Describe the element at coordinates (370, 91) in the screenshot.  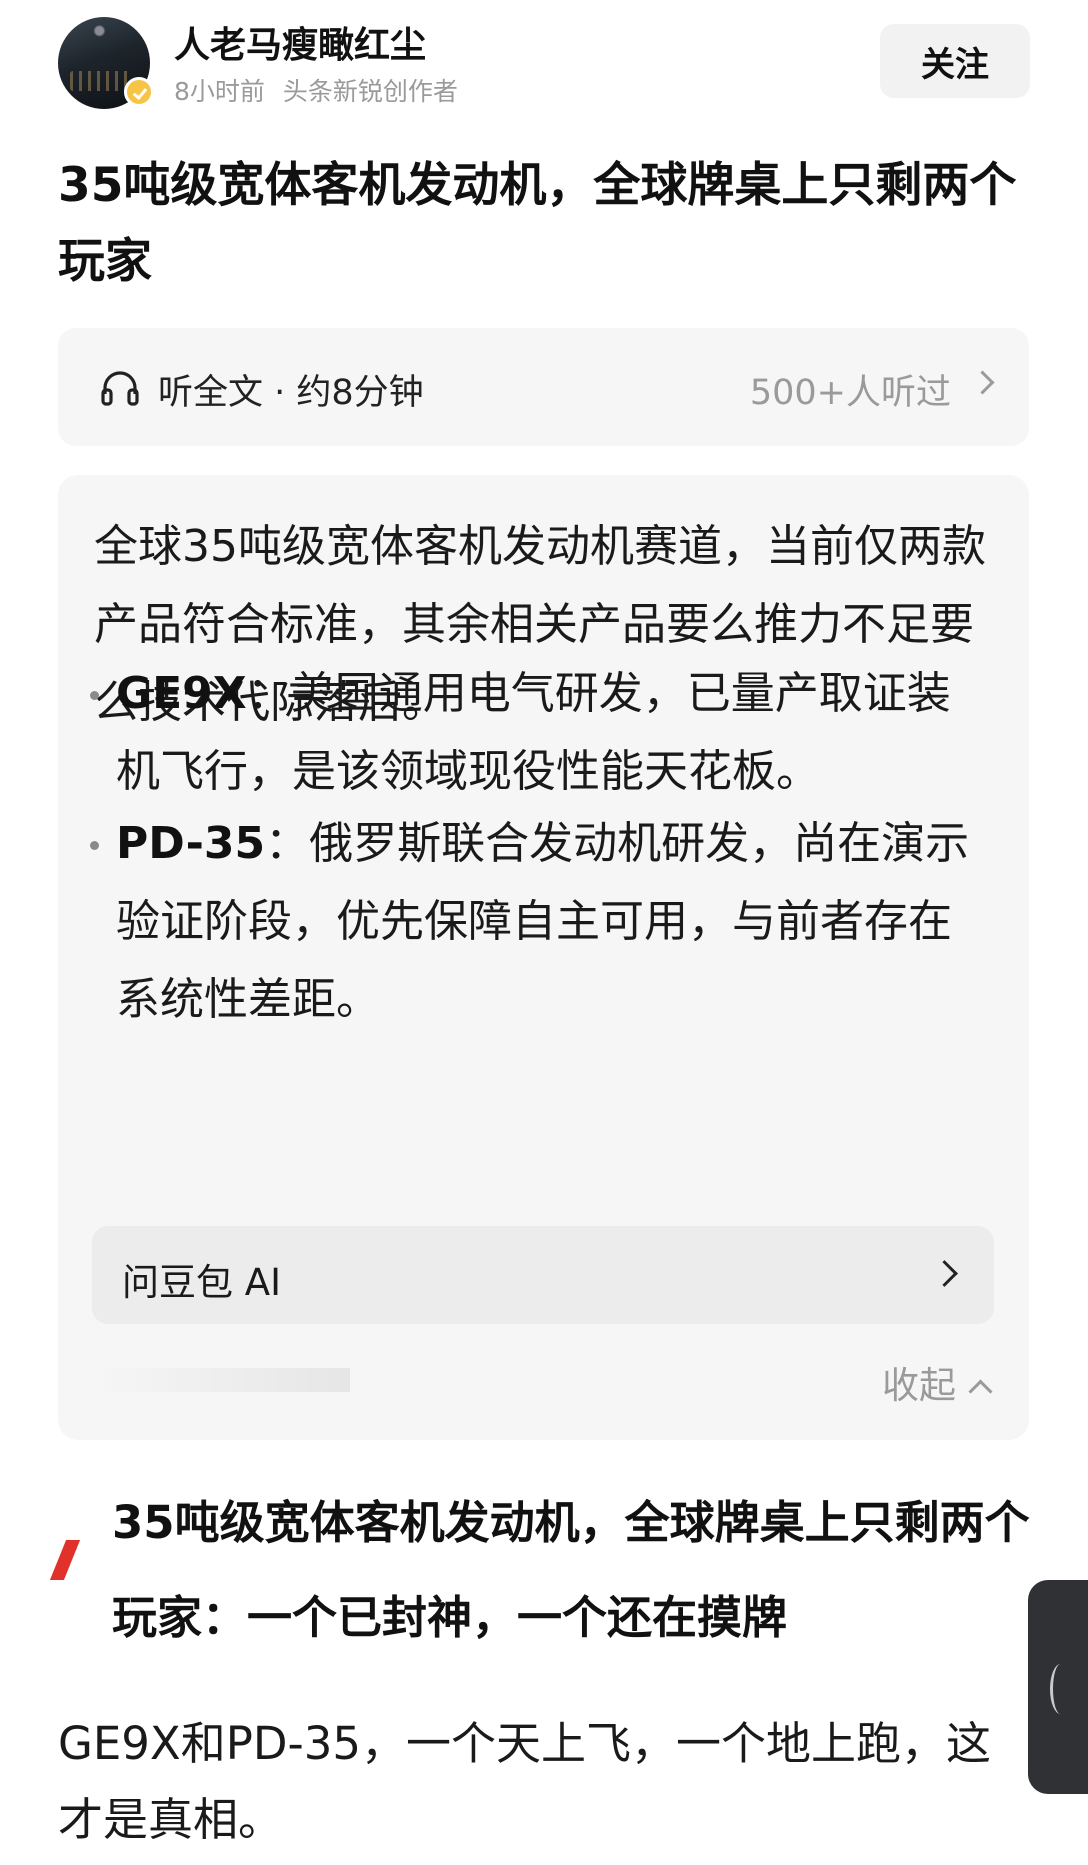
I see `author-role: 头条新锐创作者` at that location.